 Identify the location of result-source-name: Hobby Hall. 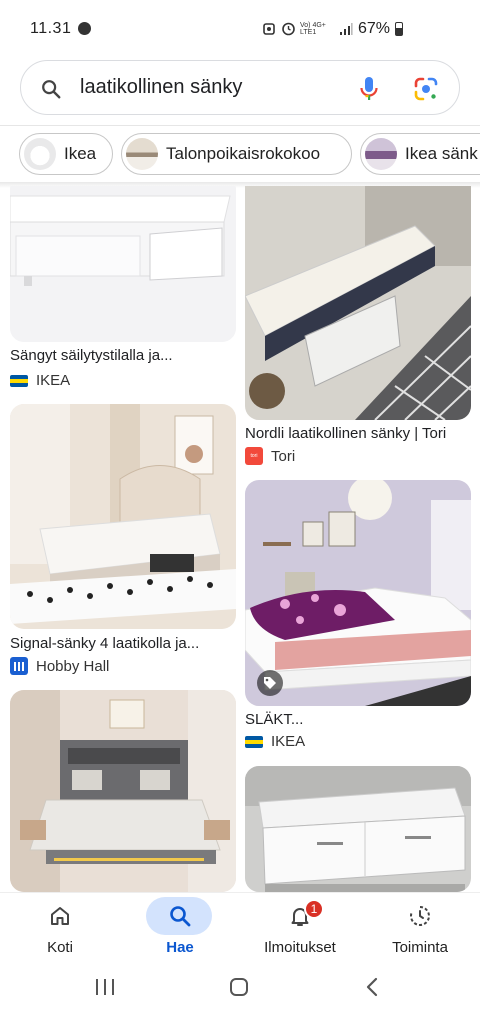
(73, 666).